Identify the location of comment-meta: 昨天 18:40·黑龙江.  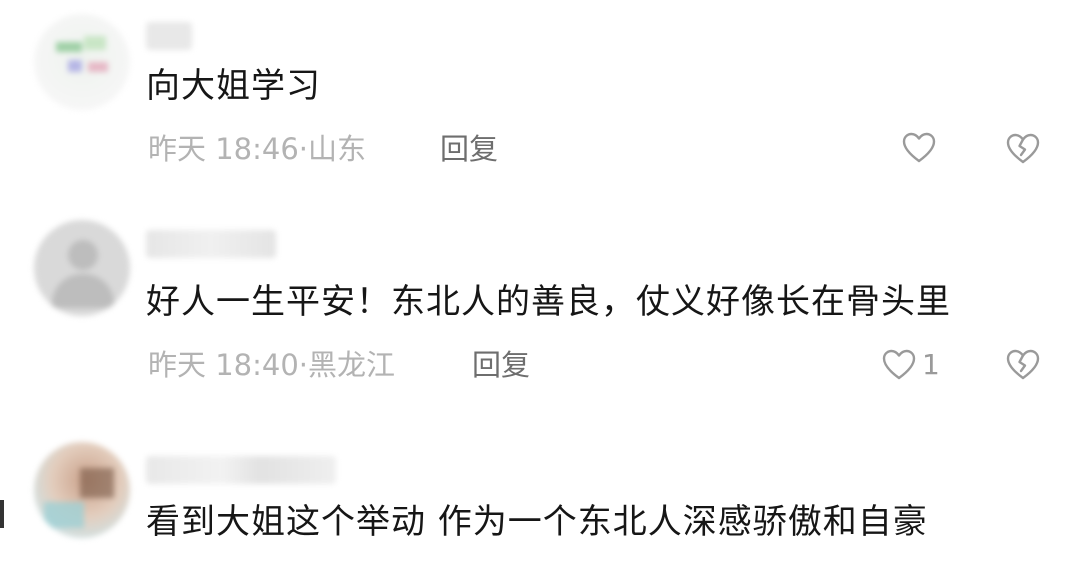
(271, 365).